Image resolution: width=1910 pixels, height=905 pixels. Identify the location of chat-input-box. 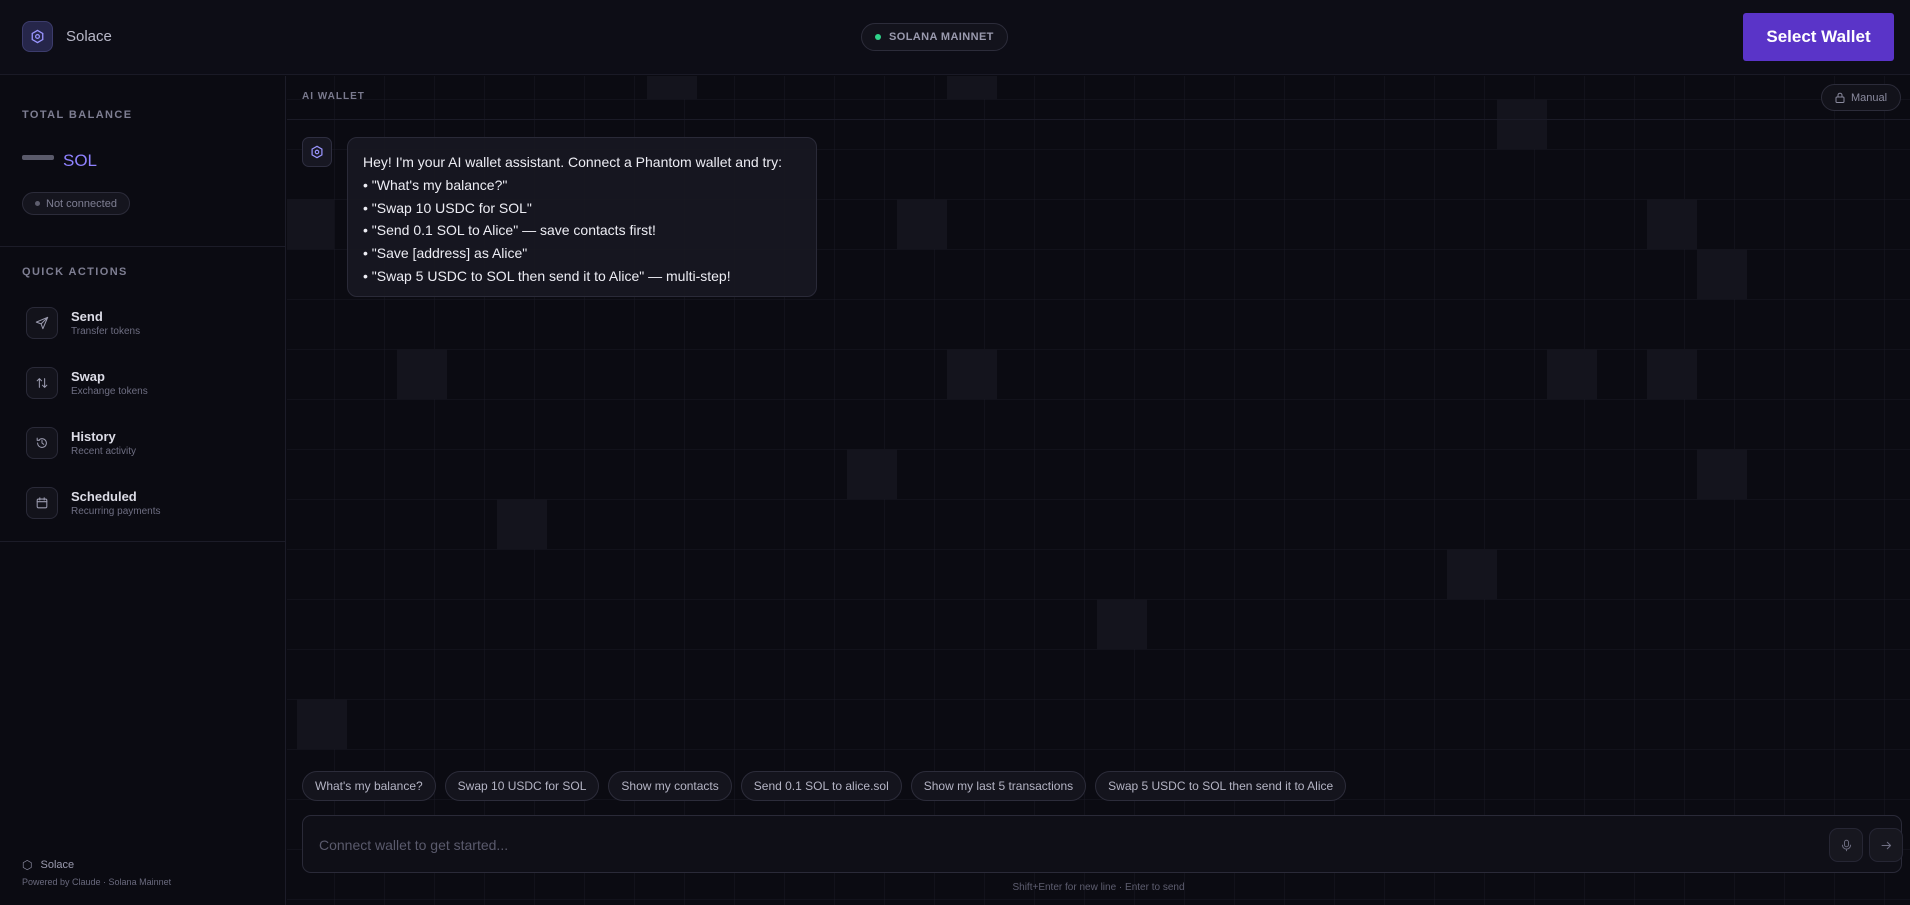
(1102, 844).